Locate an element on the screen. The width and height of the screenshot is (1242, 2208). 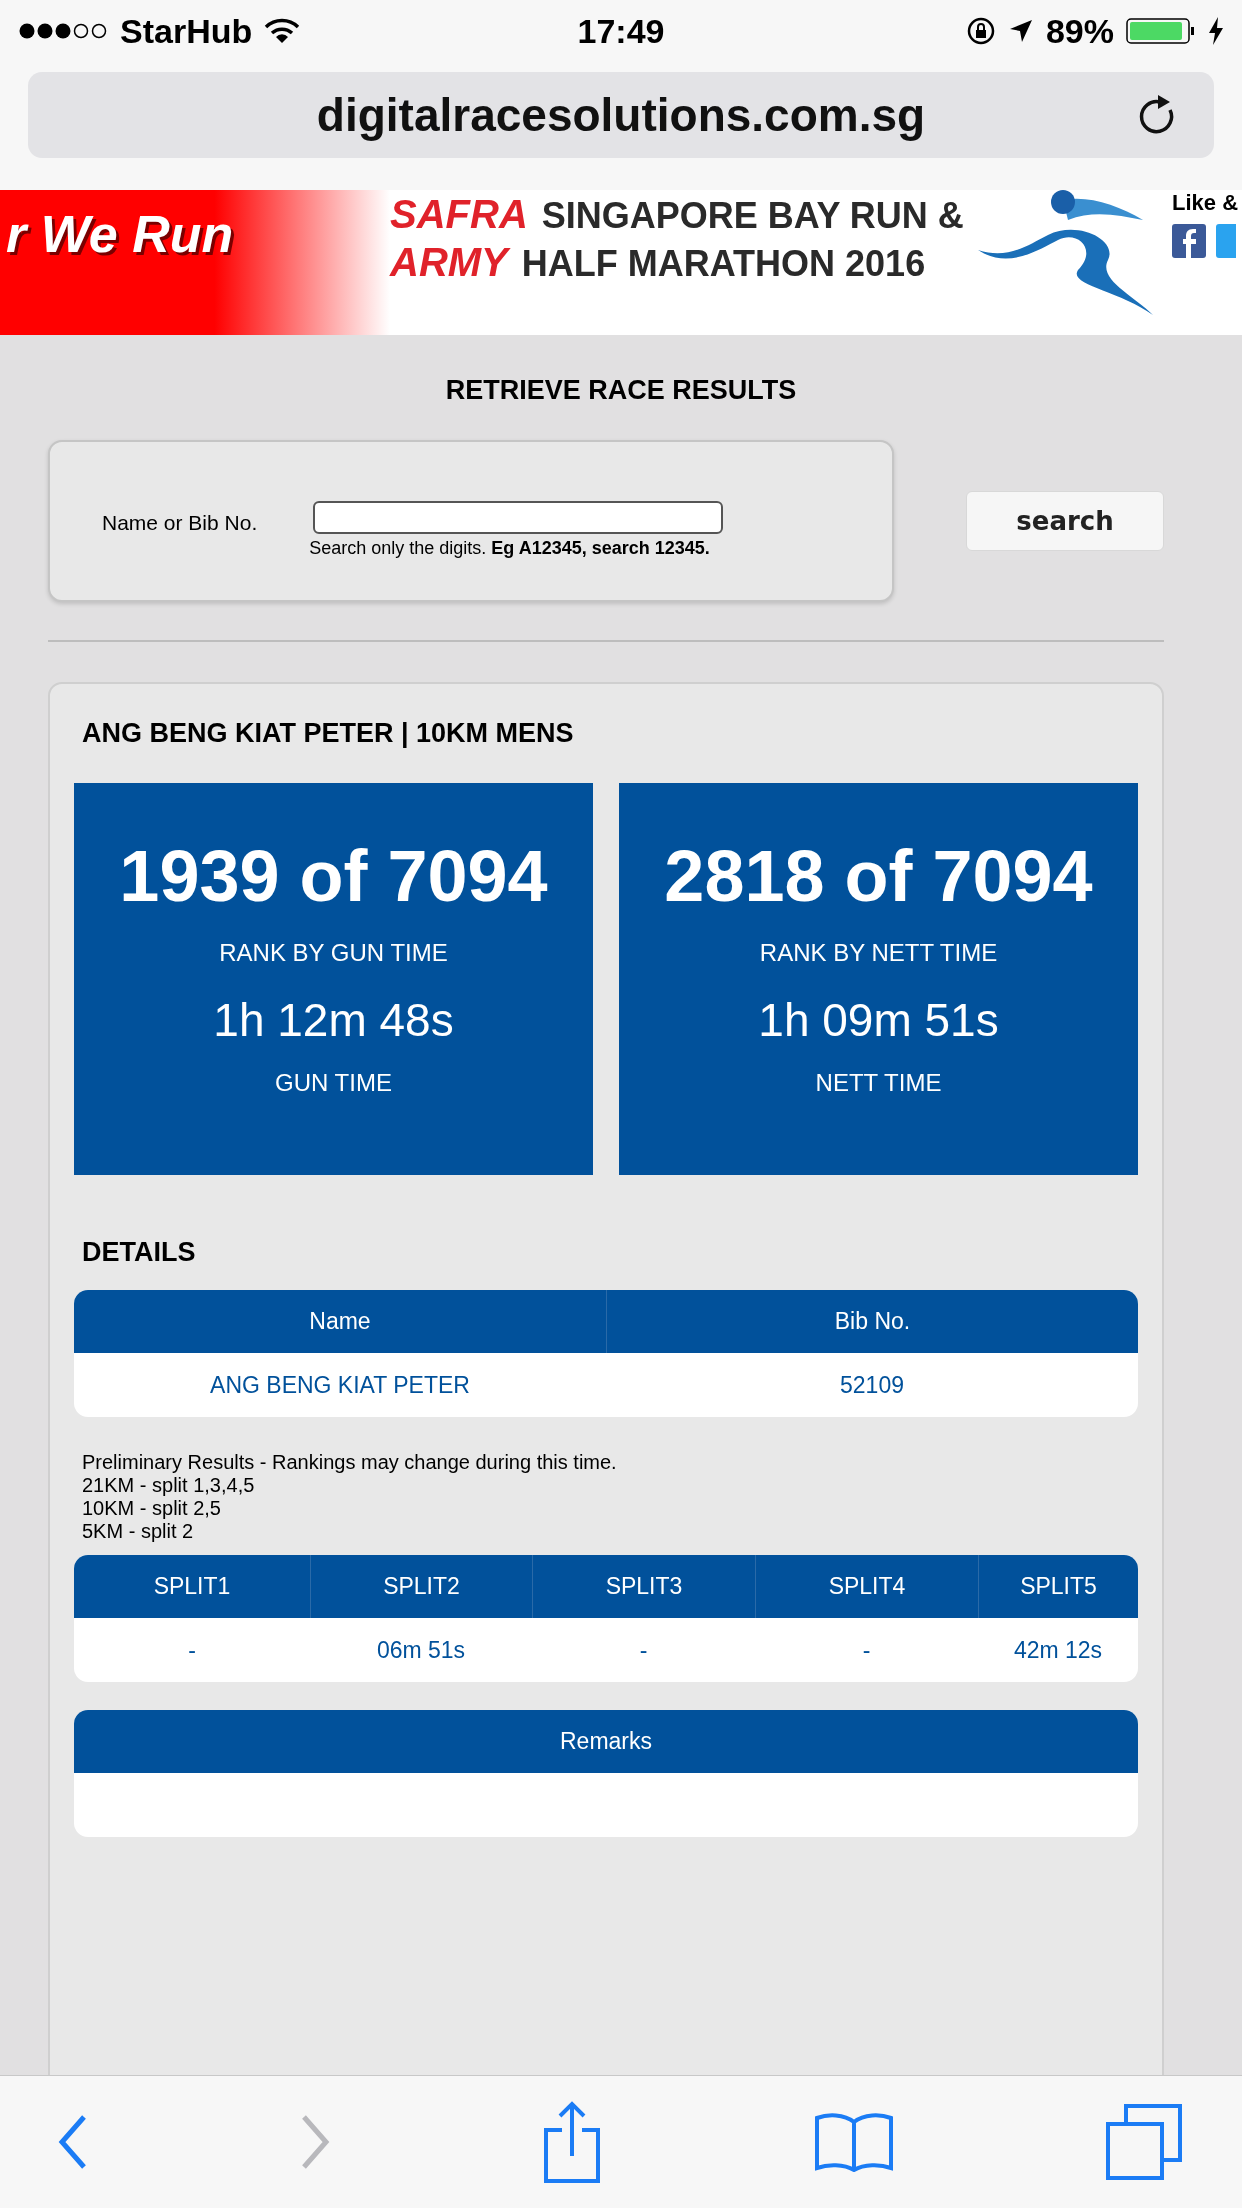
wifi-icon is located at coordinates (282, 31).